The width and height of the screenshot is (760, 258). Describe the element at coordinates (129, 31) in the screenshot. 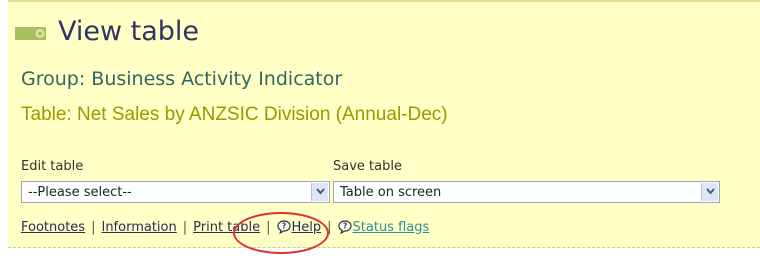

I see `page-title: View table` at that location.